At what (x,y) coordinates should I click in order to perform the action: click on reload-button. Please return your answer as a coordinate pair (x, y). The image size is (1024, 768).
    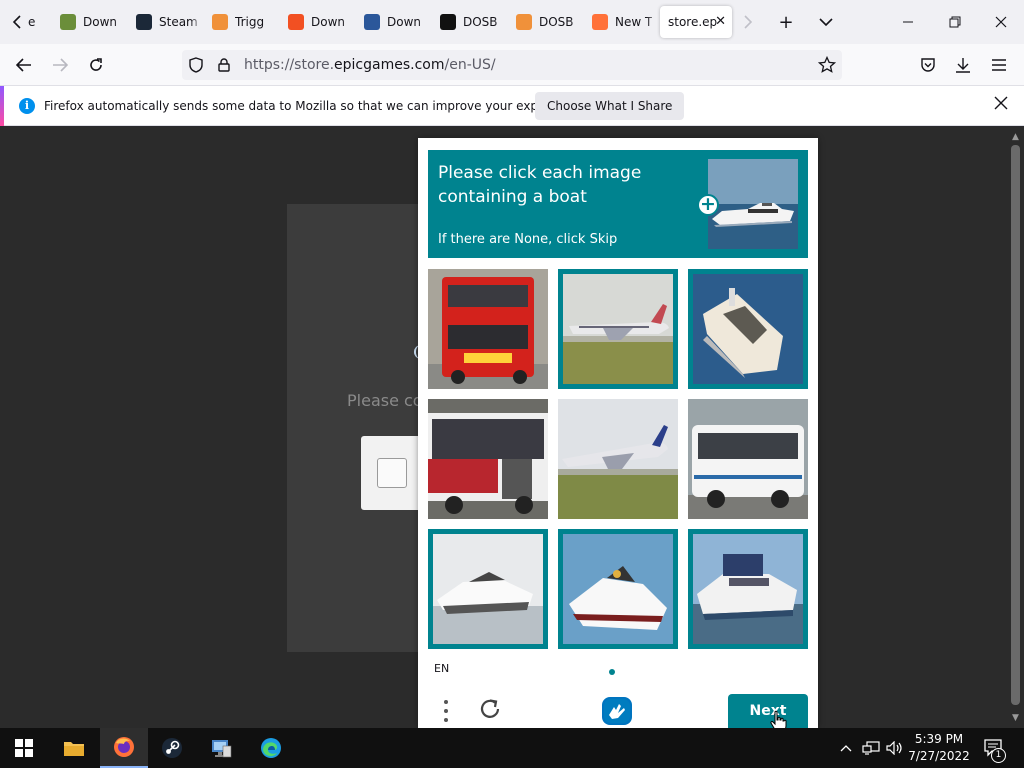
    Looking at the image, I should click on (96, 65).